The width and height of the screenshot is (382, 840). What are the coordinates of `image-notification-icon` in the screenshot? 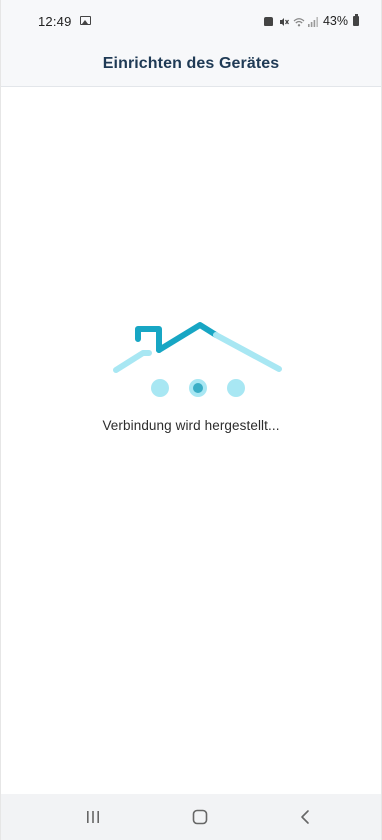 It's located at (85, 20).